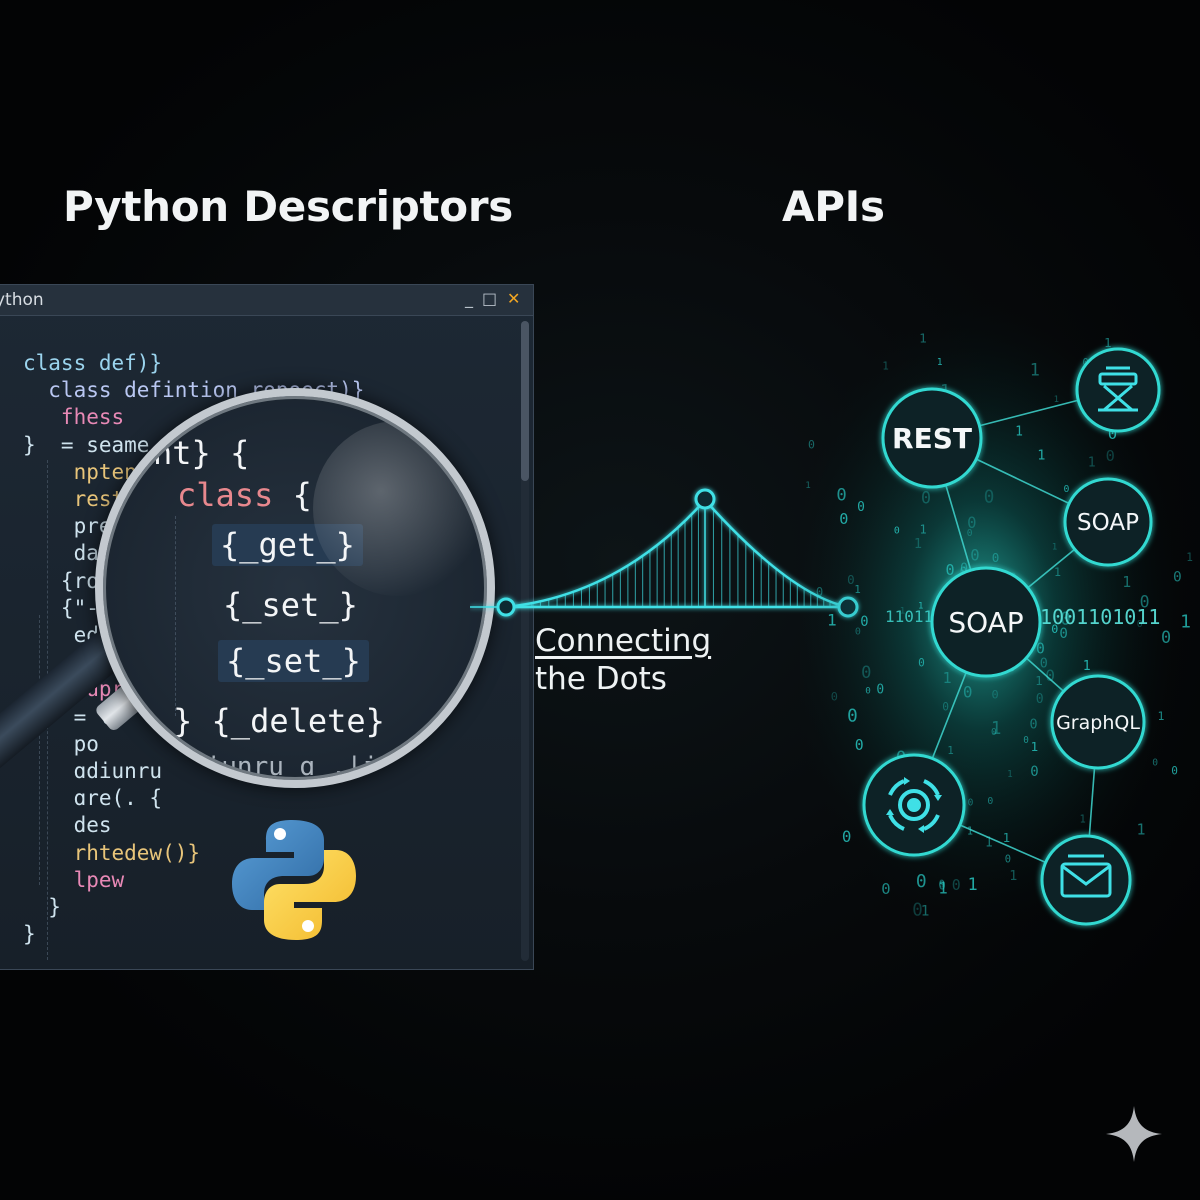 This screenshot has width=1200, height=1200. What do you see at coordinates (22, 300) in the screenshot?
I see `editor-window-title: ython` at bounding box center [22, 300].